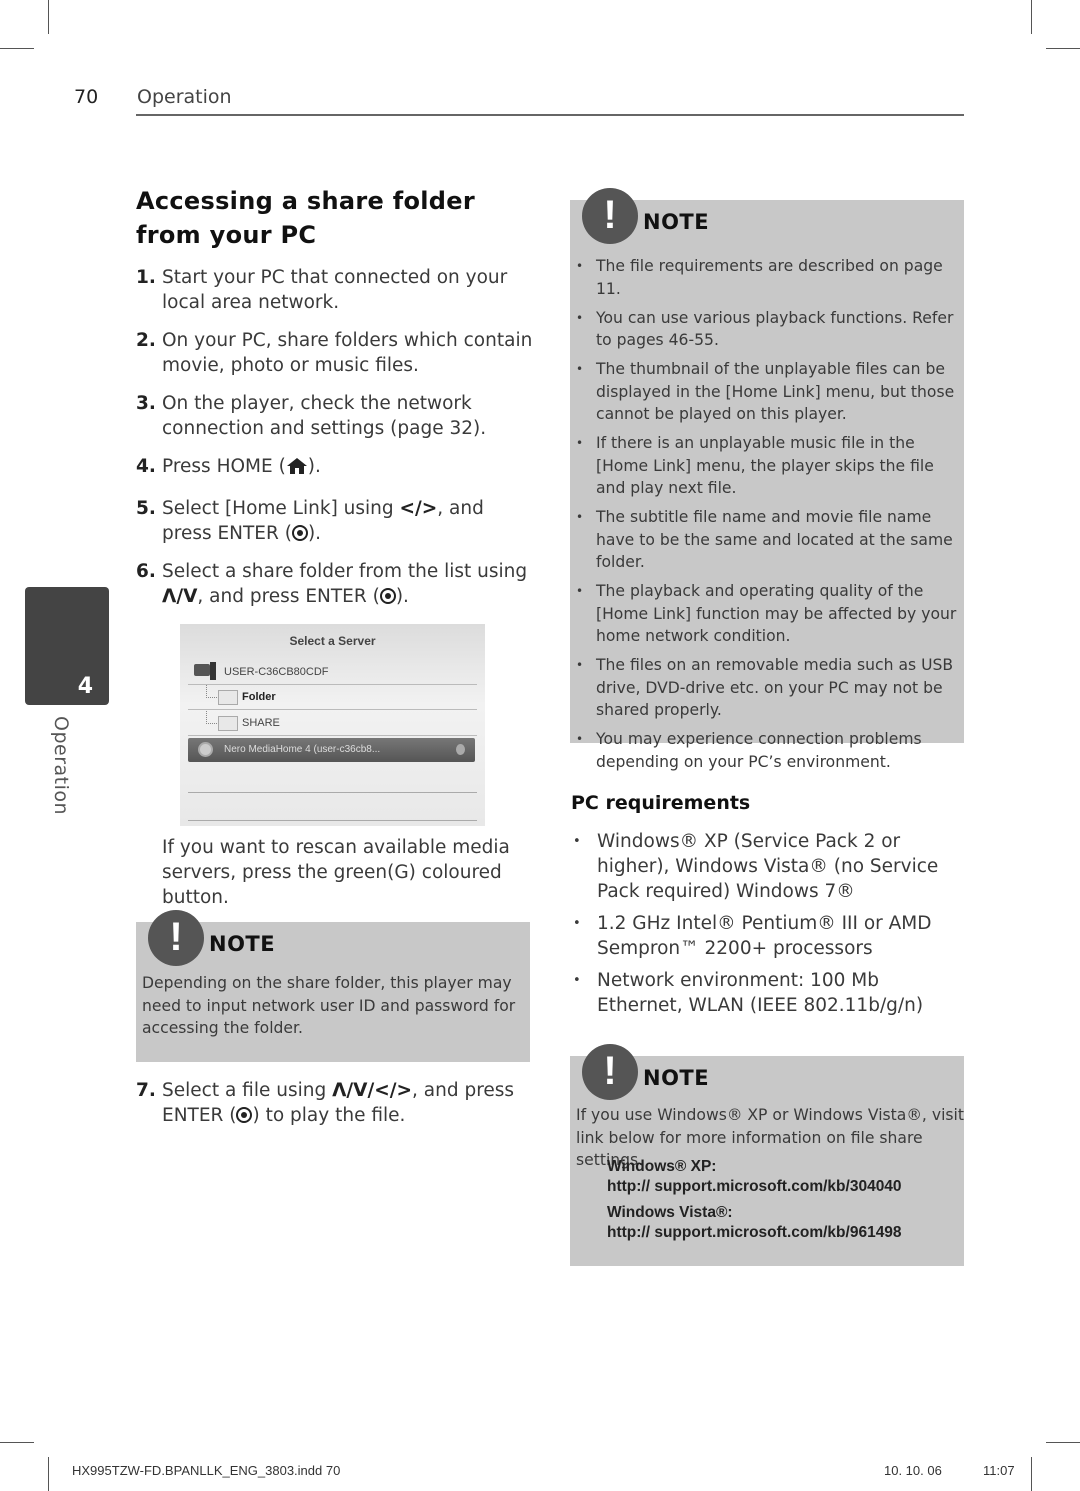 This screenshot has height=1491, width=1080. I want to click on step-text: Select a file using, so click(247, 1090).